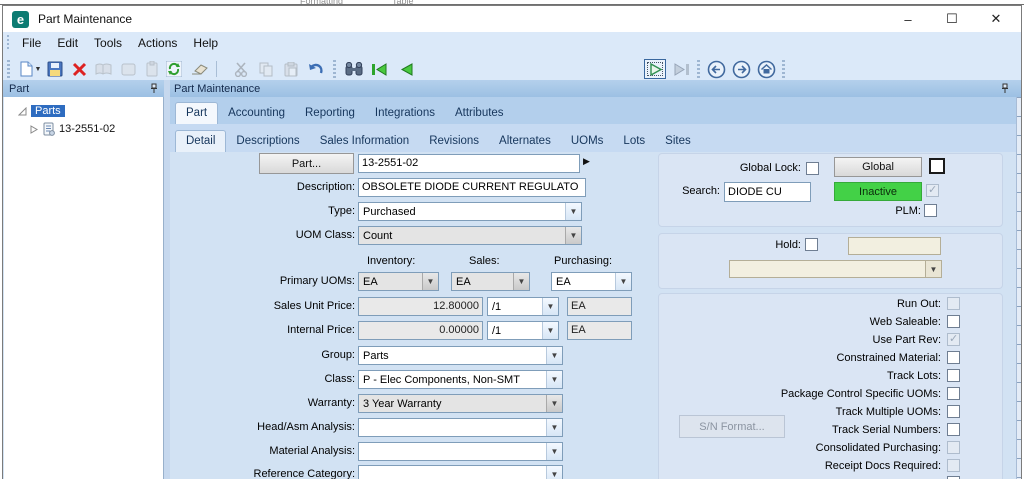  I want to click on inventory-uom-dropdown: EA ▼, so click(398, 281).